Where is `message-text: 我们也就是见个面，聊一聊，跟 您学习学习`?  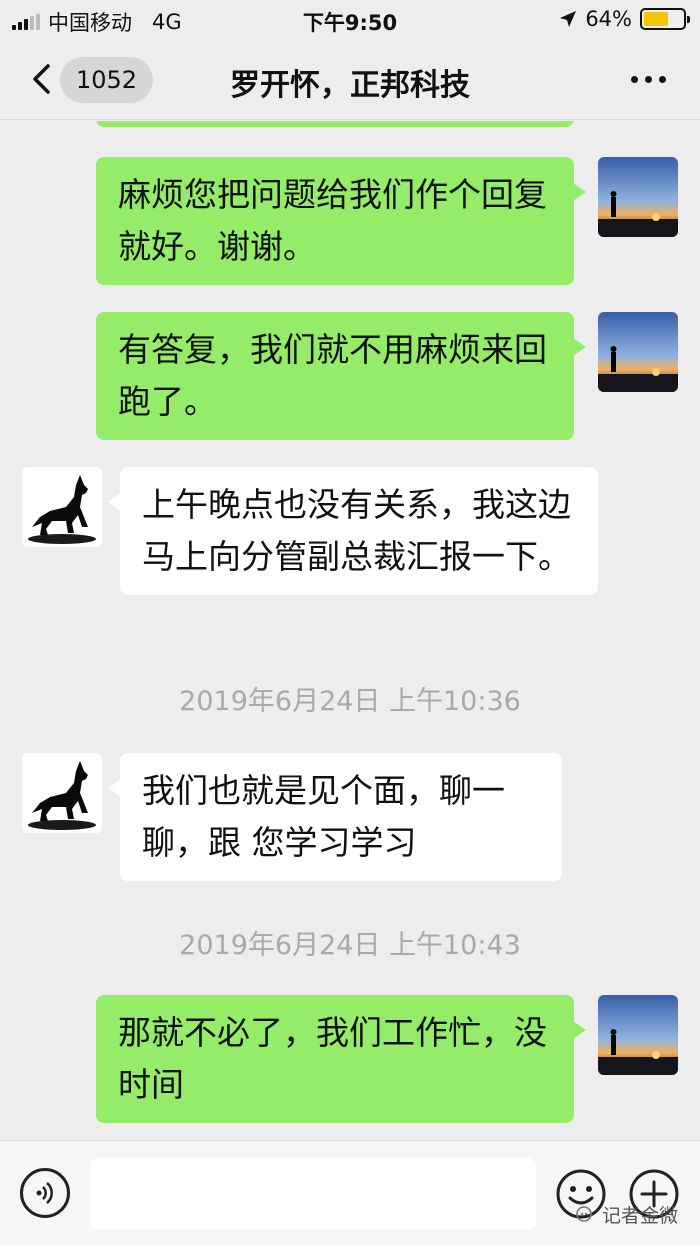 message-text: 我们也就是见个面，聊一聊，跟 您学习学习 is located at coordinates (323, 816).